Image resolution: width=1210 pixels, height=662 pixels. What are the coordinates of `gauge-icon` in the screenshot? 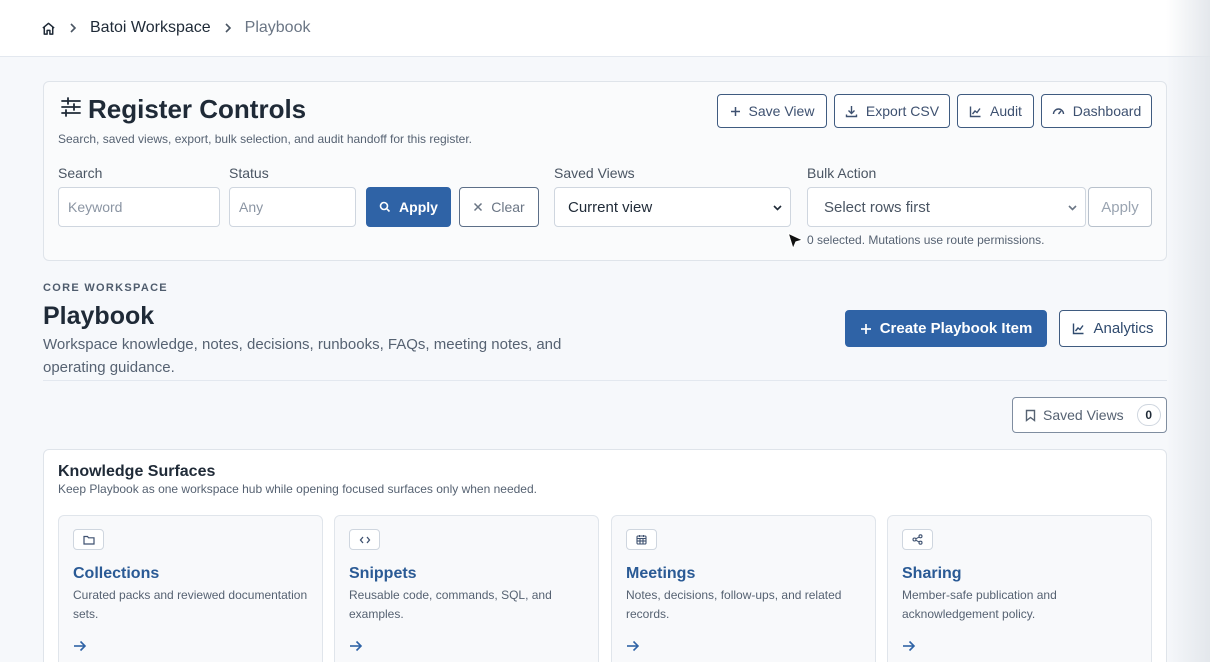 It's located at (1058, 110).